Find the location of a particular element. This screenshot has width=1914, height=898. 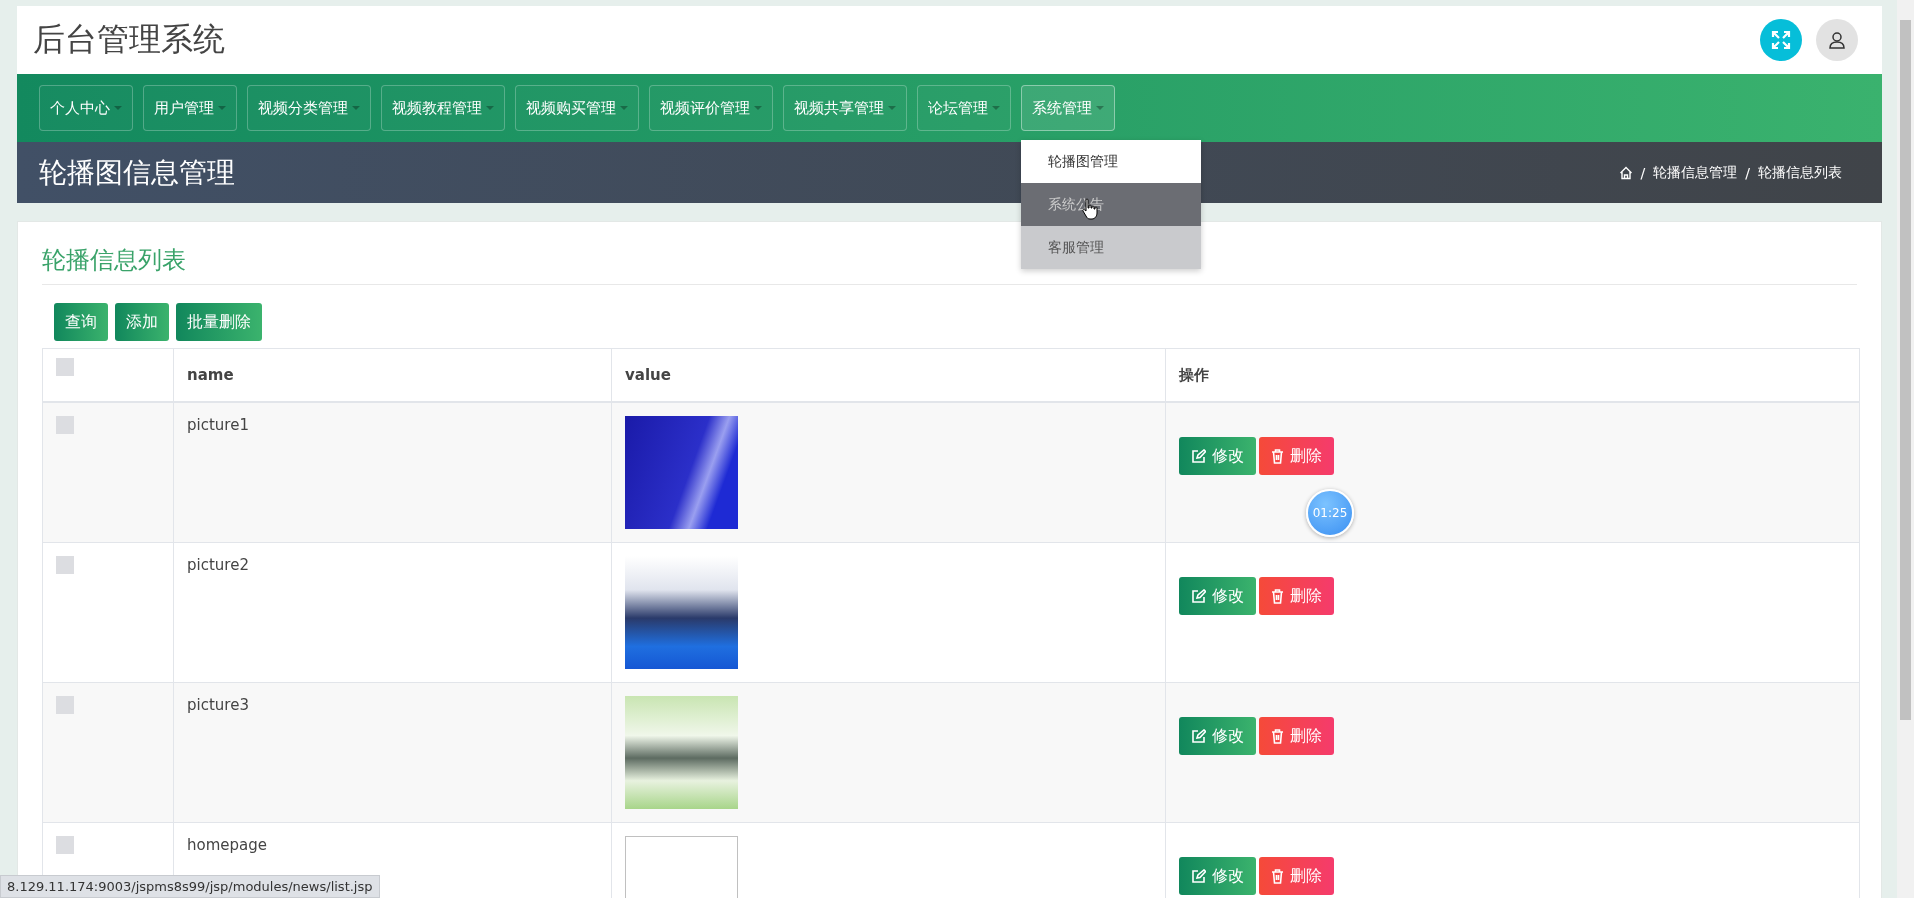

toolbar-button: 添加 is located at coordinates (142, 322).